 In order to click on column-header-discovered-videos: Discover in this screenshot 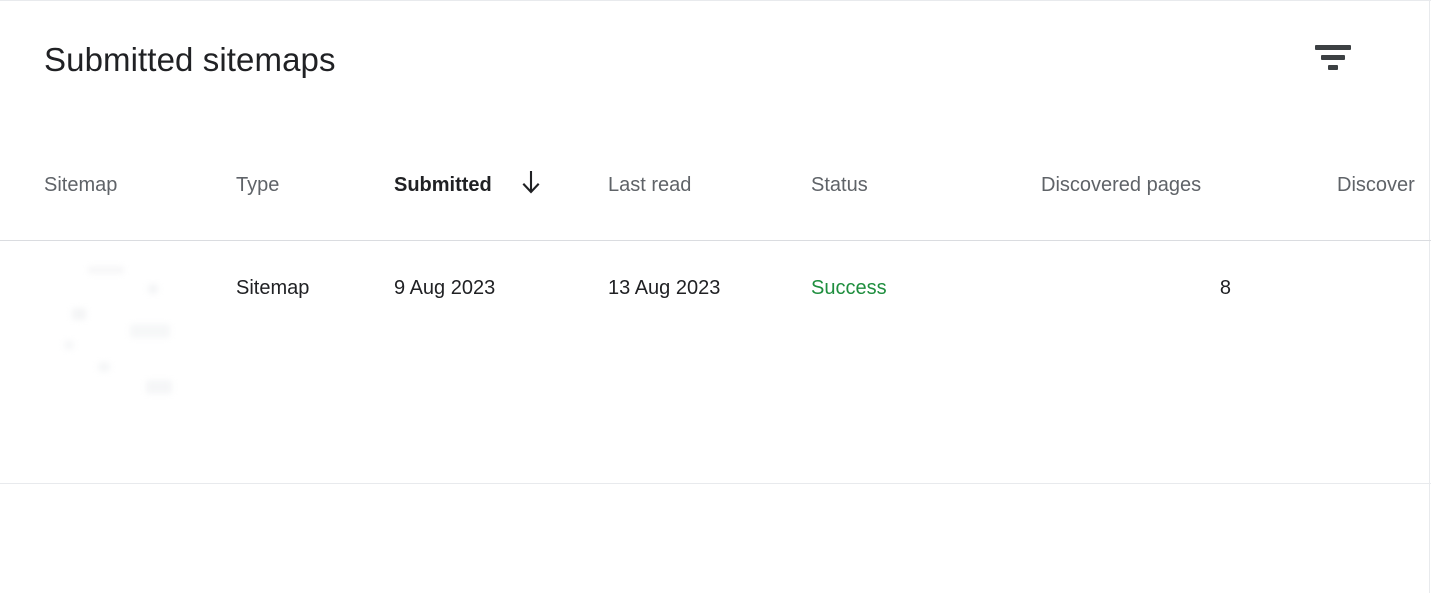, I will do `click(1376, 185)`.